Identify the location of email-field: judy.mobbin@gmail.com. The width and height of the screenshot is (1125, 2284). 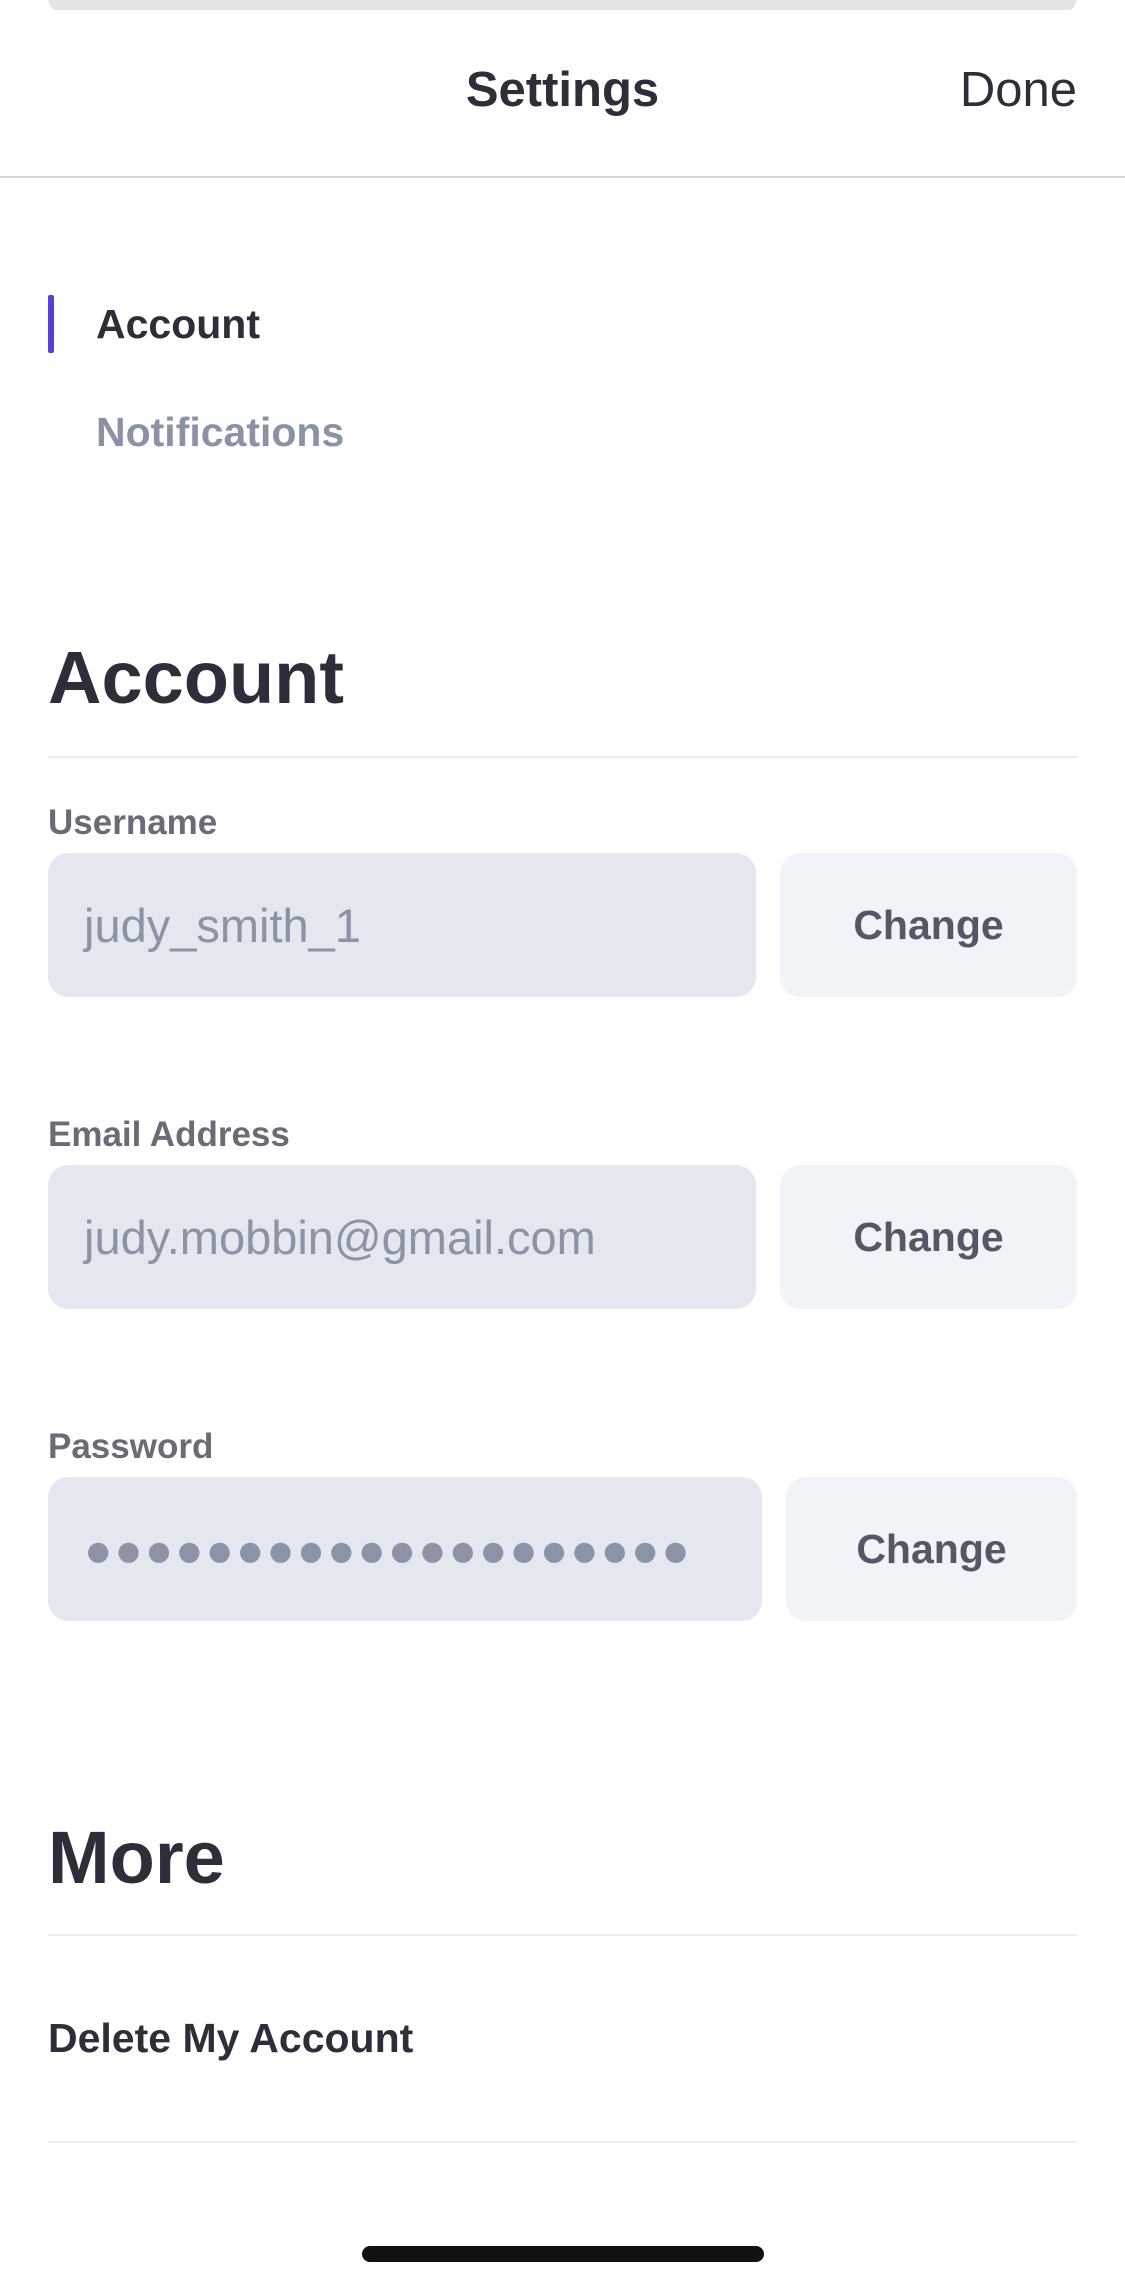
(402, 1237).